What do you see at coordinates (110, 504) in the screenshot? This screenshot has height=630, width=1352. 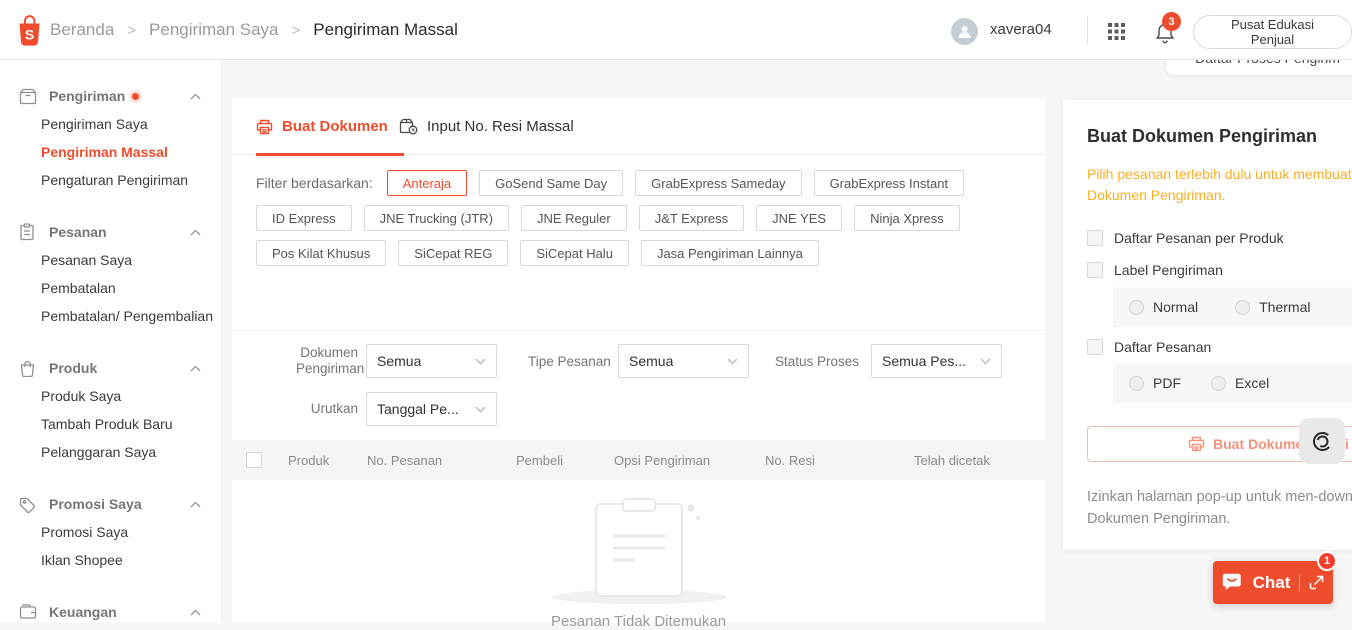 I see `sidebar-section-header-promosi: Promosi Saya` at bounding box center [110, 504].